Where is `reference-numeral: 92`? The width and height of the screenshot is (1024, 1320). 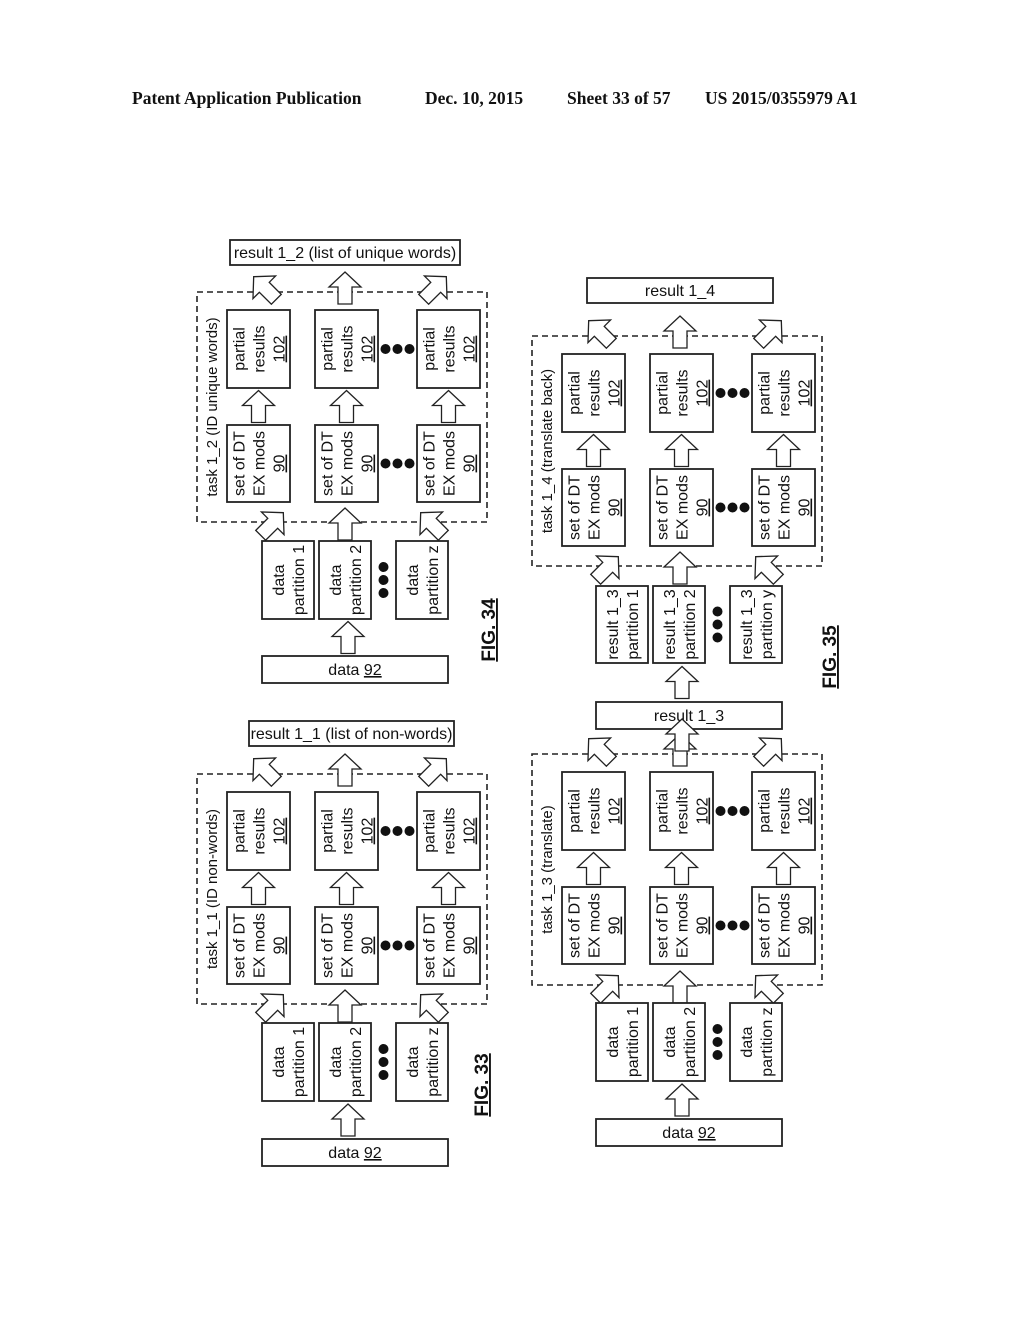
reference-numeral: 92 is located at coordinates (373, 1153).